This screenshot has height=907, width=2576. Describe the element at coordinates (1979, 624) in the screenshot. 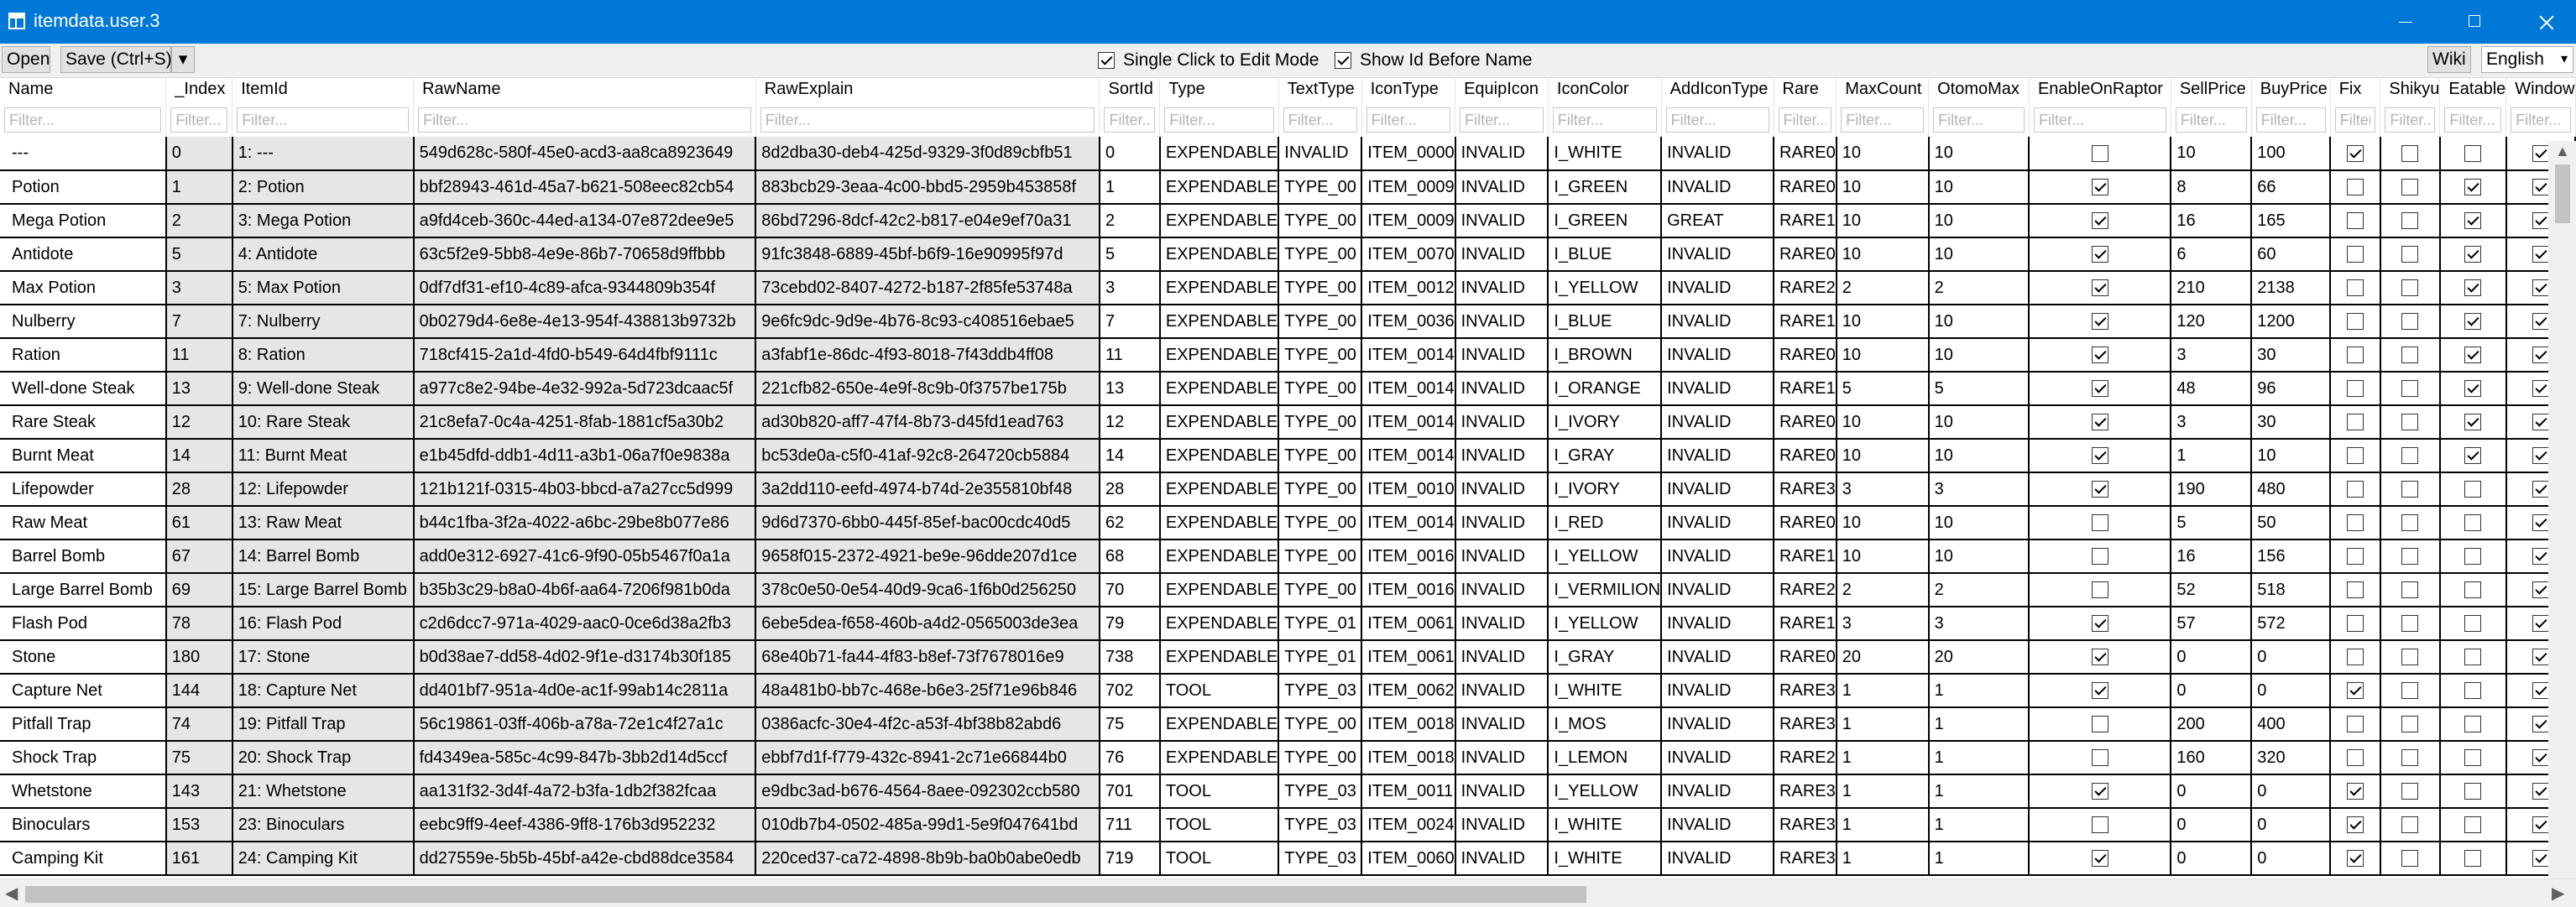

I see `cell-otomomax: 3` at that location.